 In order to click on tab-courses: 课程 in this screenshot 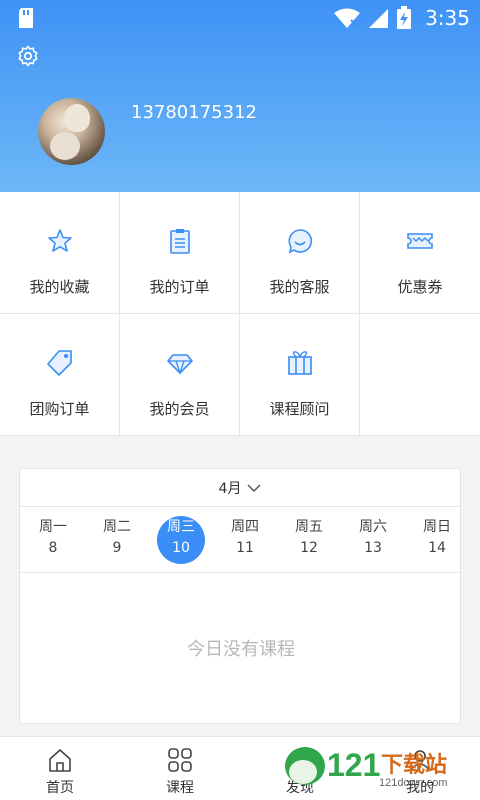, I will do `click(180, 768)`.